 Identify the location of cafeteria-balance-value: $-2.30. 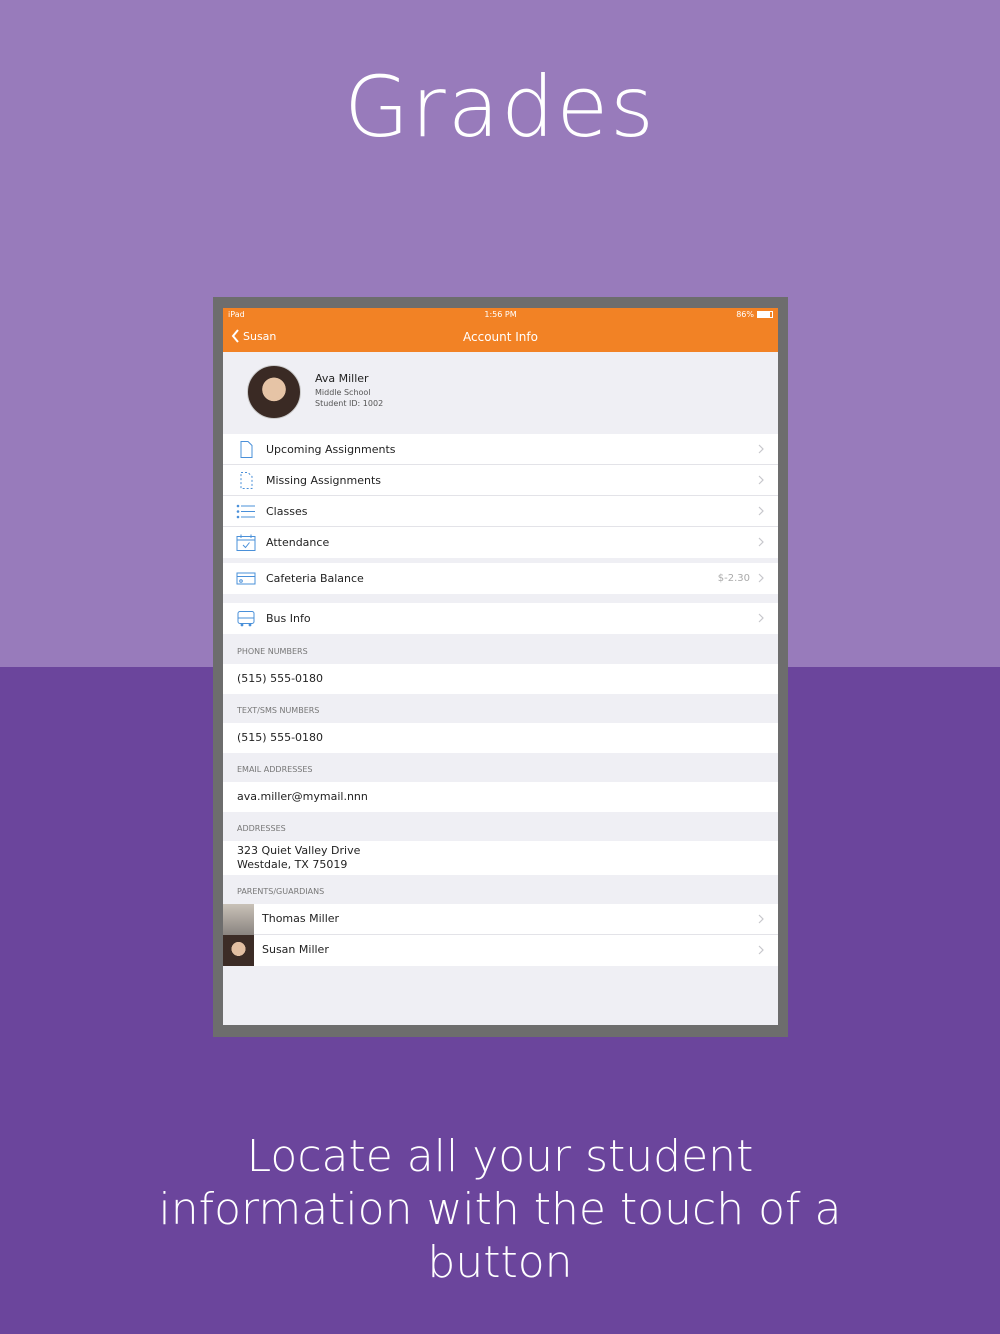
(733, 578).